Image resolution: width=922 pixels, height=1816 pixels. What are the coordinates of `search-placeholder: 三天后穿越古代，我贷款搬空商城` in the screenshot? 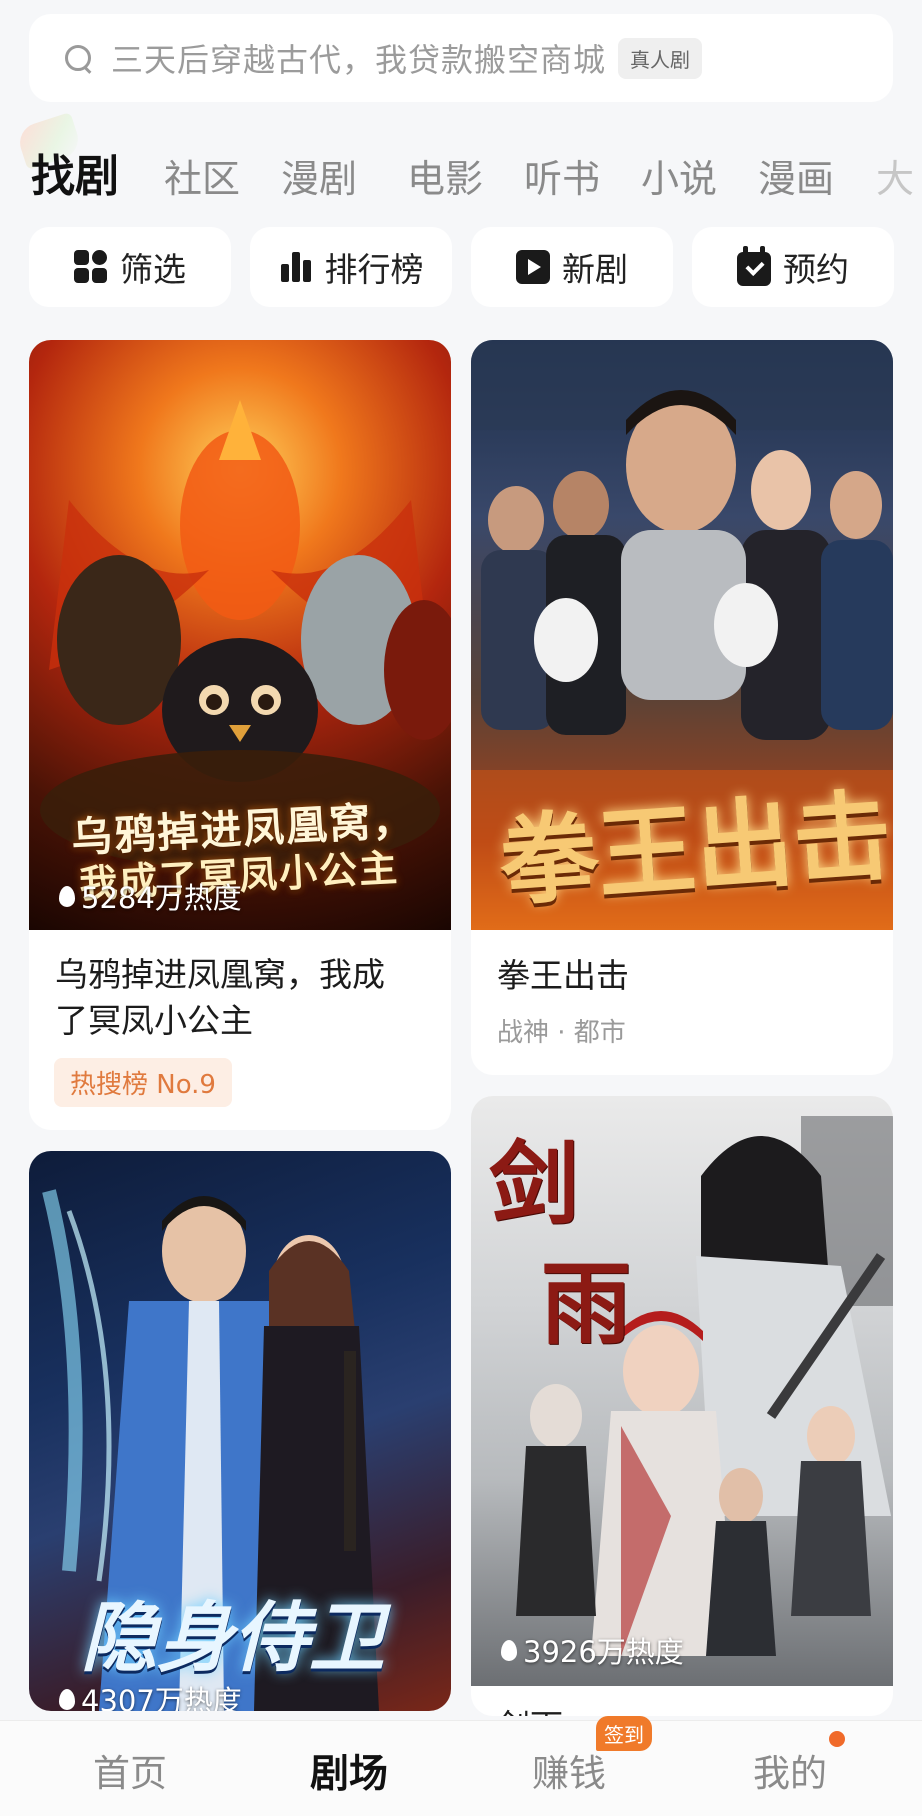 It's located at (359, 60).